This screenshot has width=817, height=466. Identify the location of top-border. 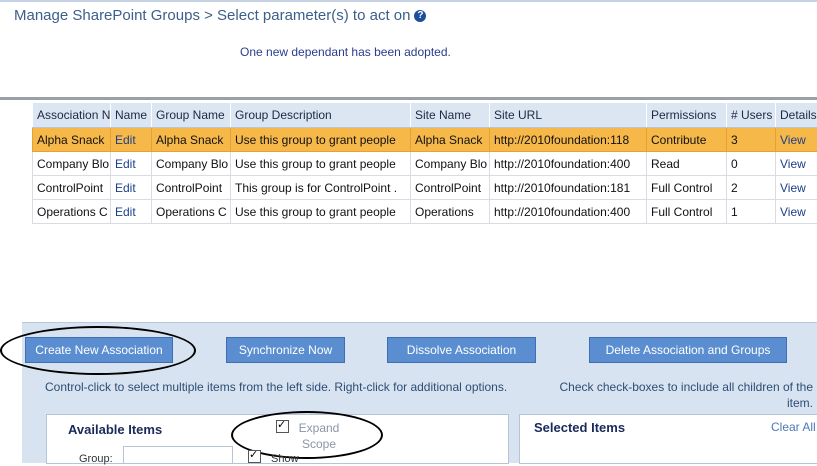
(408, 1).